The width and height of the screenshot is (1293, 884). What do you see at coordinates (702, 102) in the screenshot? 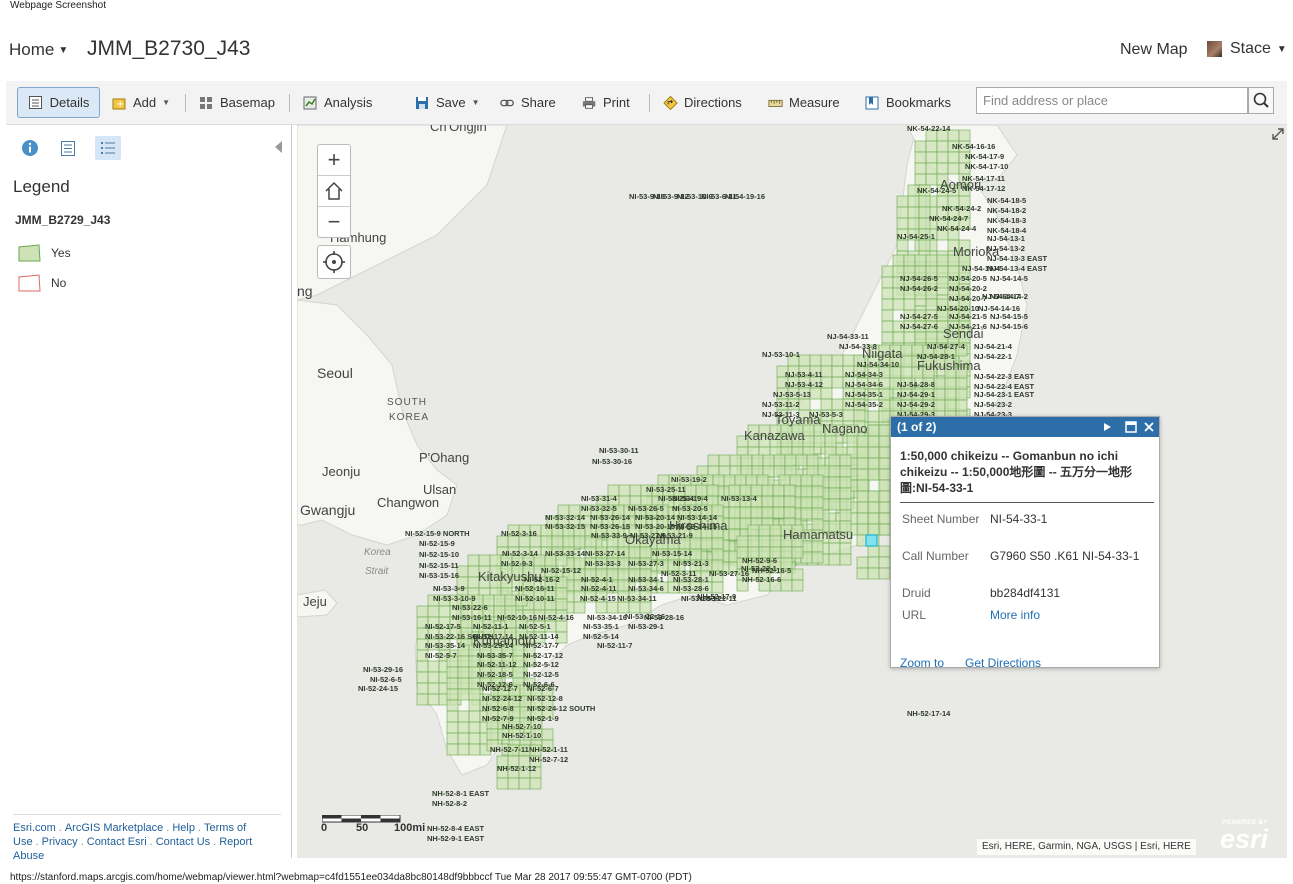
I see `directions-button: Directions` at bounding box center [702, 102].